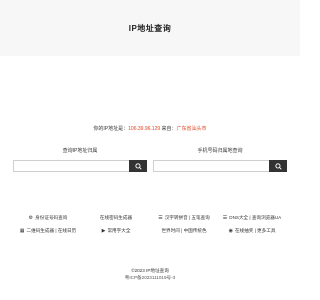  Describe the element at coordinates (187, 217) in the screenshot. I see `link-label: 汉字转拼音 | 五笔查询` at that location.